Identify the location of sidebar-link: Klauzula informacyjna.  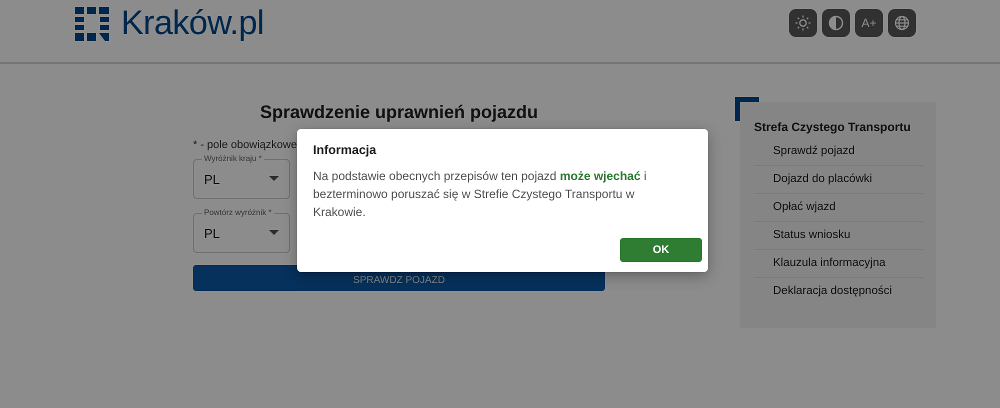
(839, 264).